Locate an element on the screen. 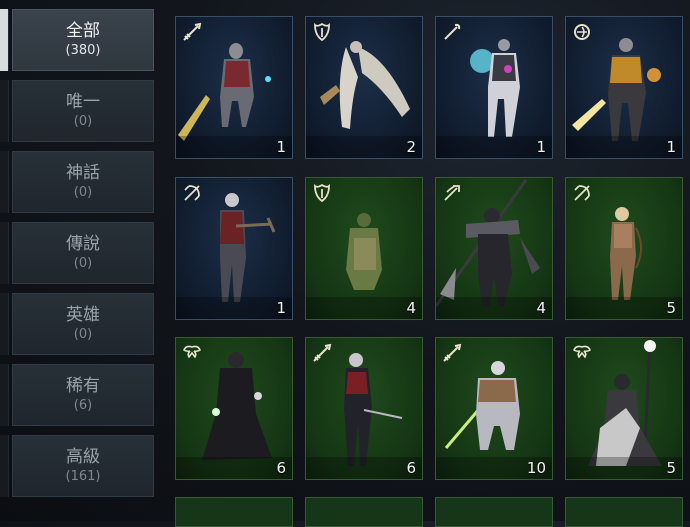 The image size is (690, 527). staff-class-icon is located at coordinates (452, 31).